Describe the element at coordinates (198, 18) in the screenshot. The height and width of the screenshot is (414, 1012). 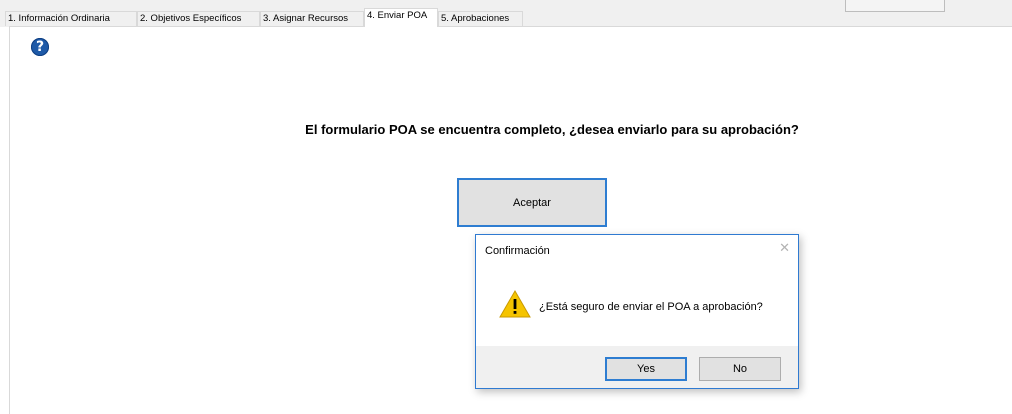
I see `tab-objetivos-especificos: 2. Objetivos Específicos` at that location.